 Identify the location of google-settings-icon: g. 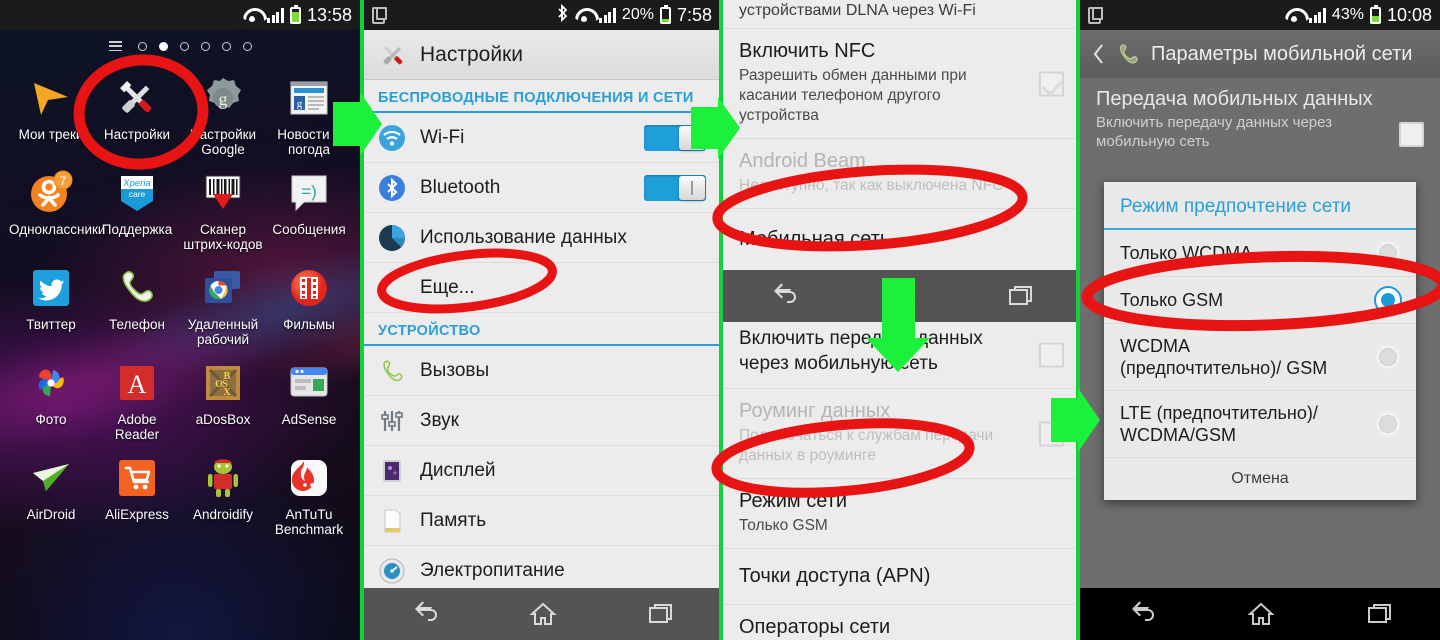
(223, 98).